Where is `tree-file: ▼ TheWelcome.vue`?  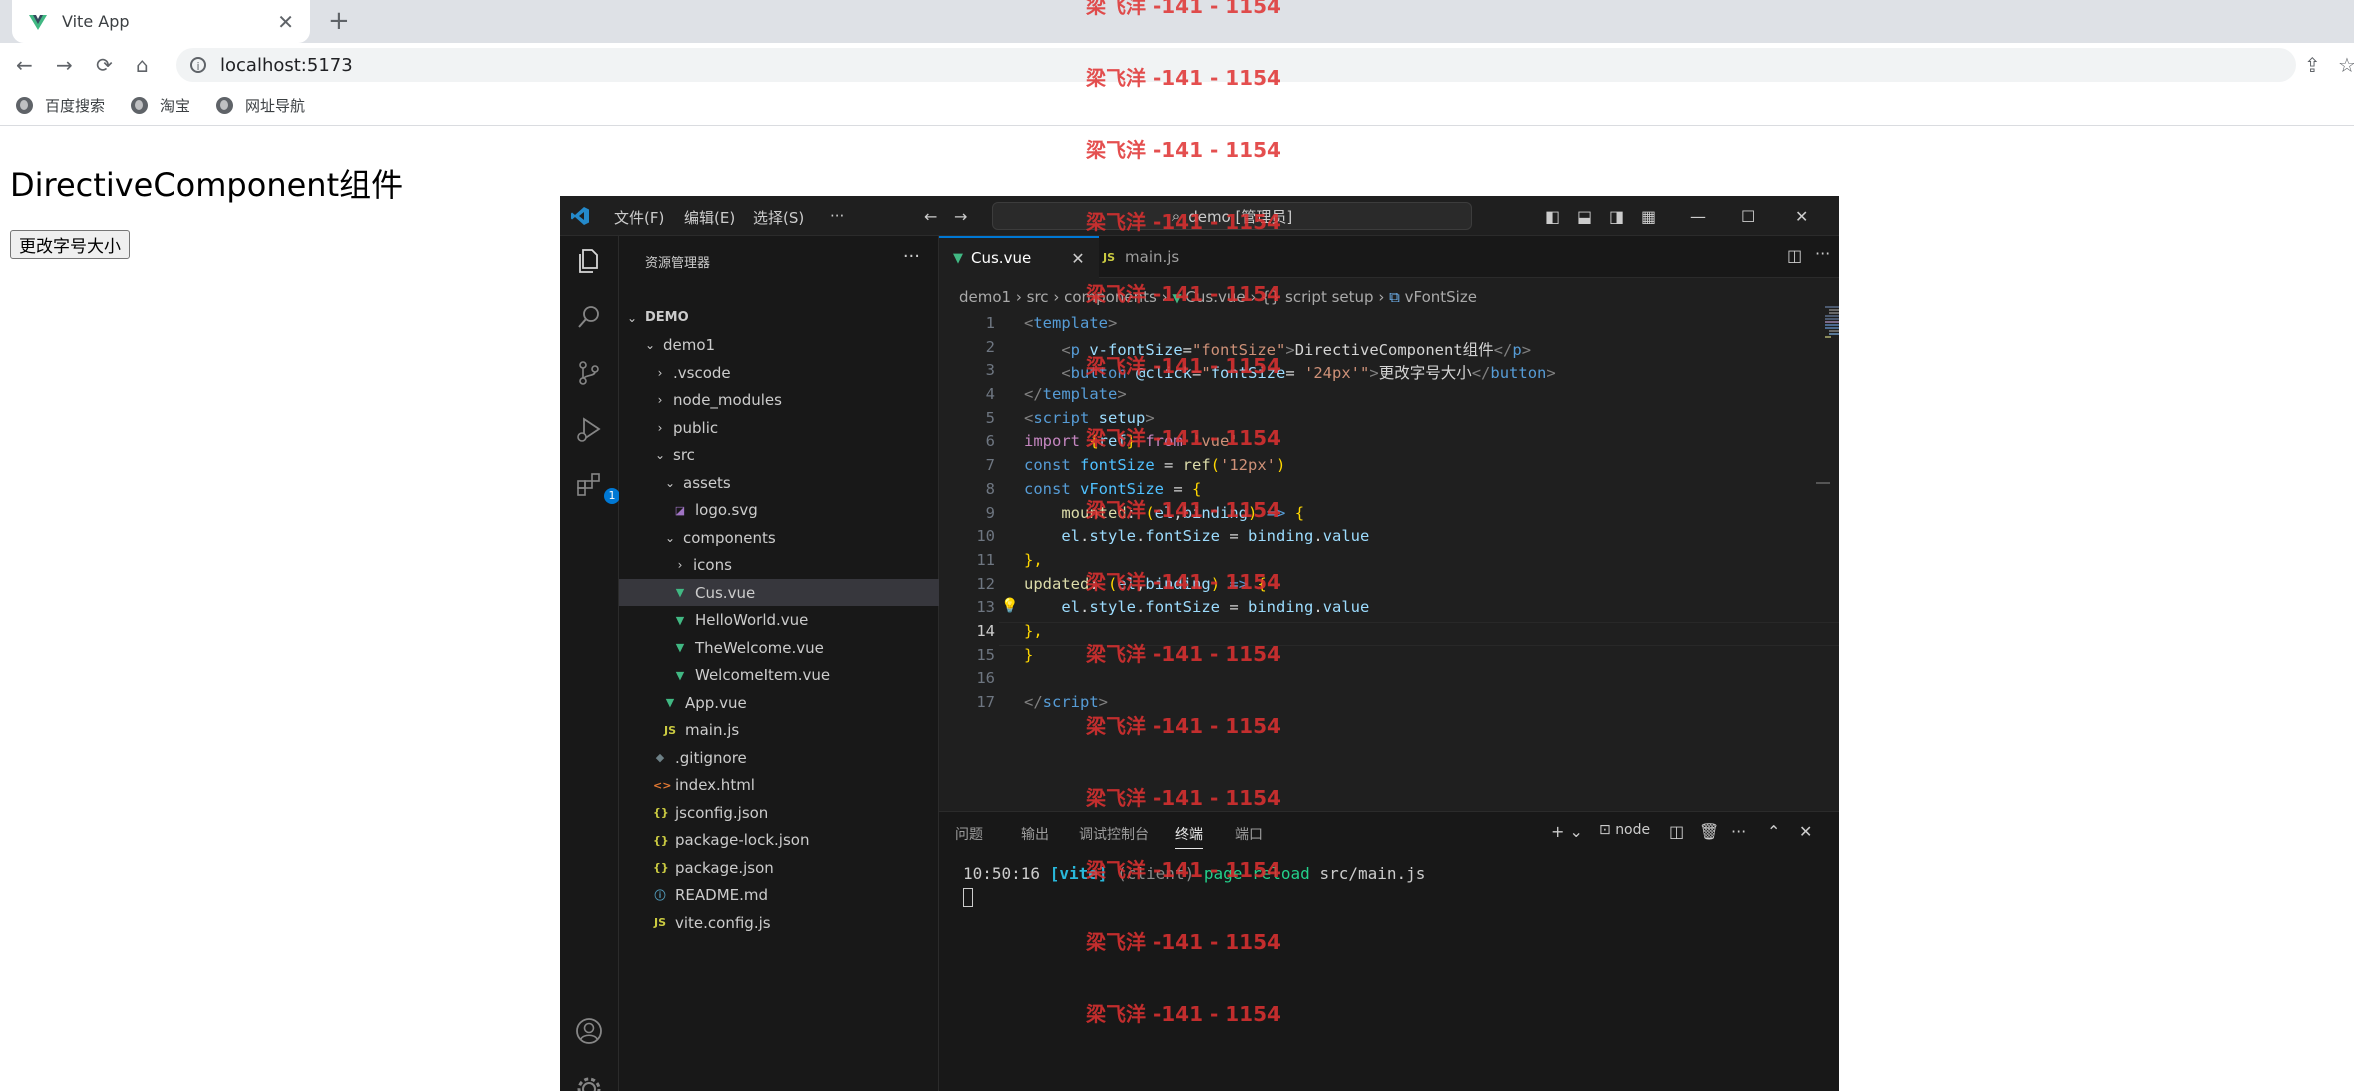
tree-file: ▼ TheWelcome.vue is located at coordinates (805, 647).